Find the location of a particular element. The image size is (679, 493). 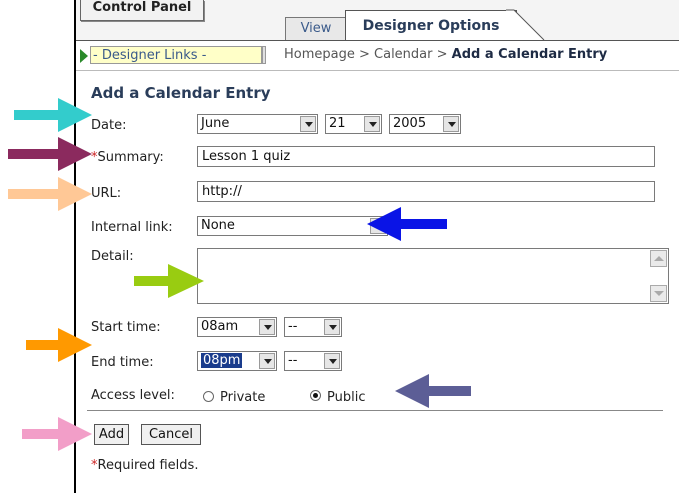

tab-designer-corner is located at coordinates (525, 25).